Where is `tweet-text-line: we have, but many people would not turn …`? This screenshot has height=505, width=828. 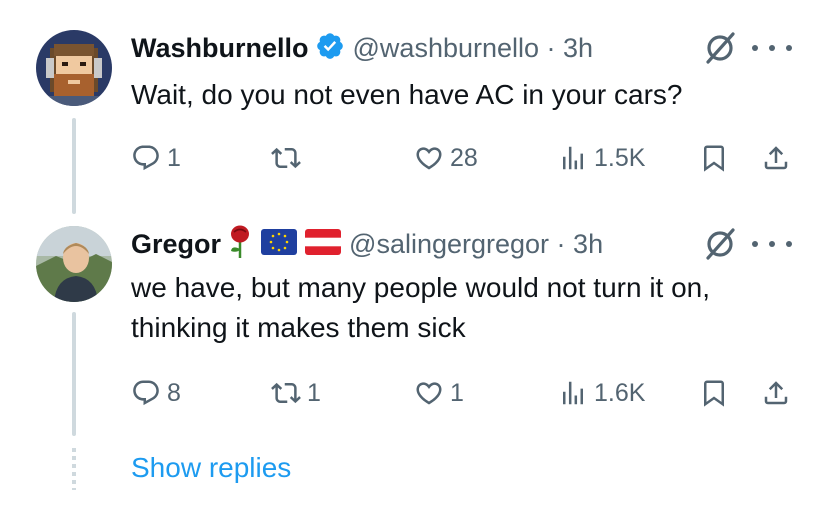 tweet-text-line: we have, but many people would not turn … is located at coordinates (421, 287).